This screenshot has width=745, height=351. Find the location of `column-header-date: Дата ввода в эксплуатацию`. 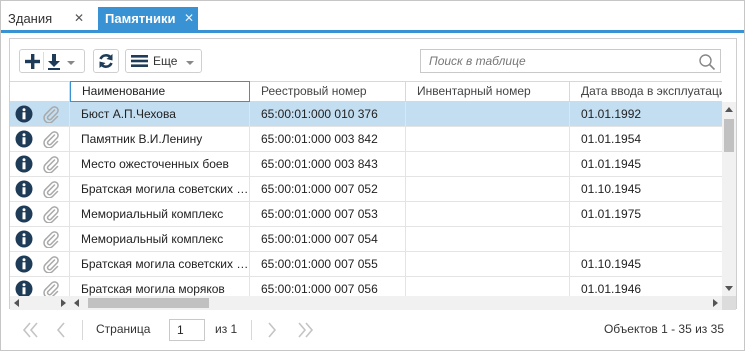

column-header-date: Дата ввода в эксплуатацию is located at coordinates (646, 92).